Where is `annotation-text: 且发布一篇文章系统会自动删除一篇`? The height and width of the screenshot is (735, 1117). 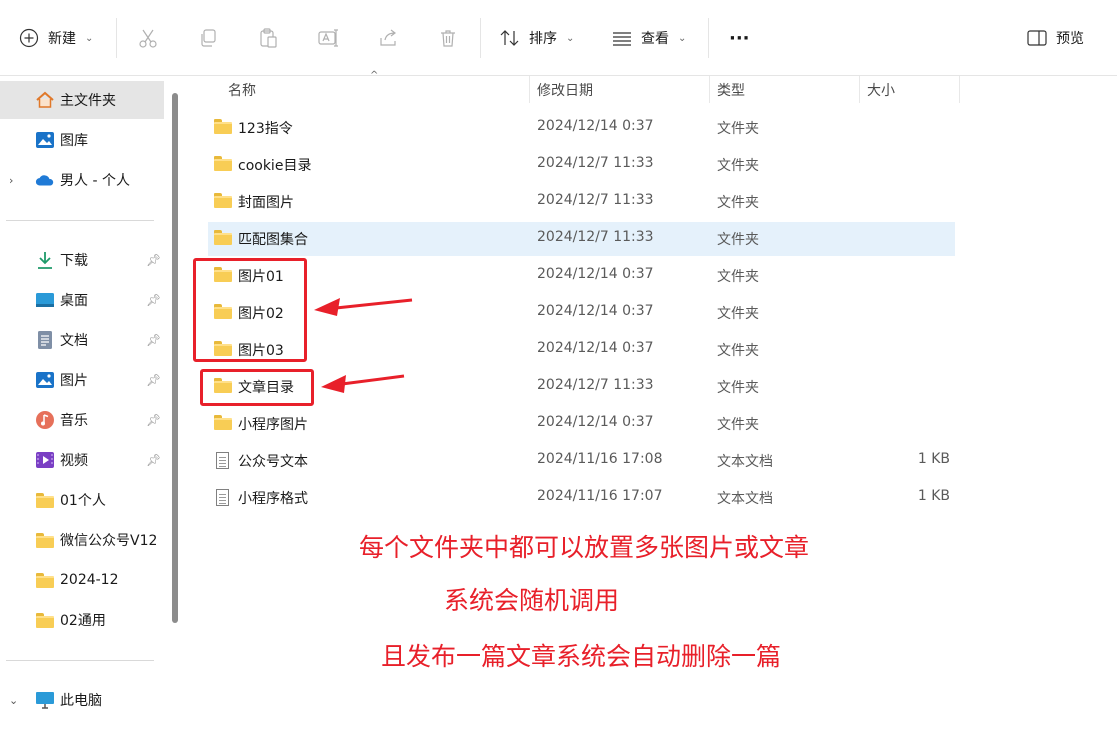
annotation-text: 且发布一篇文章系统会自动删除一篇 is located at coordinates (581, 656).